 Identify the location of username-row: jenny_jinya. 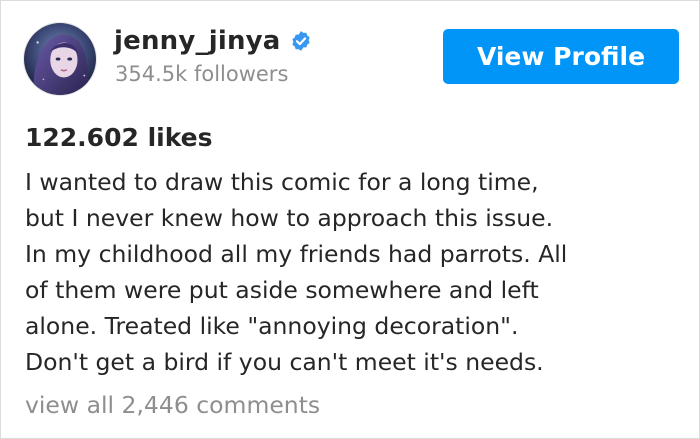
(213, 41).